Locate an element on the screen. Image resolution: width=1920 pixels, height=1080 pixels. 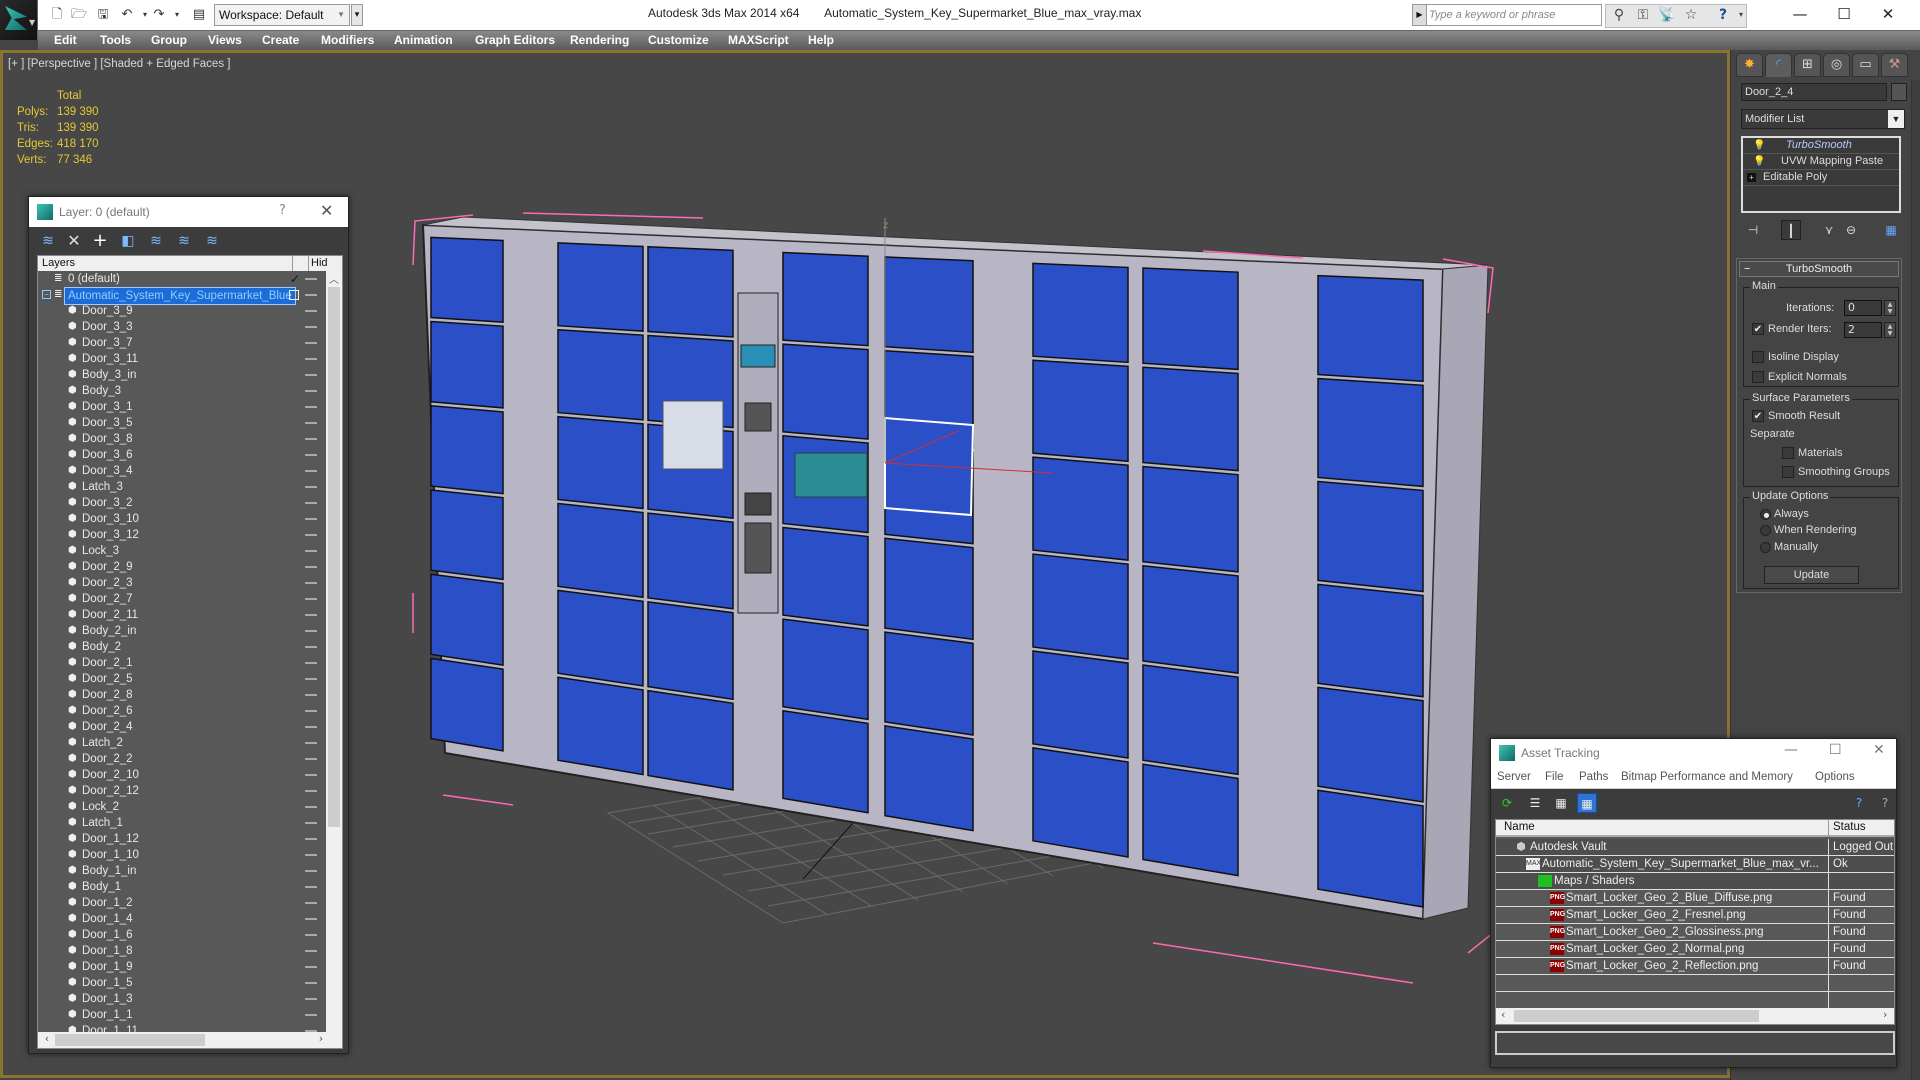
object-row: ⬢ Door_2_6 is located at coordinates (181, 711).